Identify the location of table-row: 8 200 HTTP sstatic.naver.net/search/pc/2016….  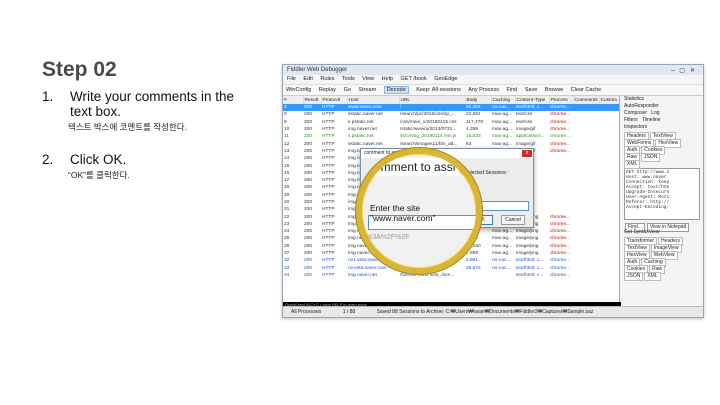
(451, 114).